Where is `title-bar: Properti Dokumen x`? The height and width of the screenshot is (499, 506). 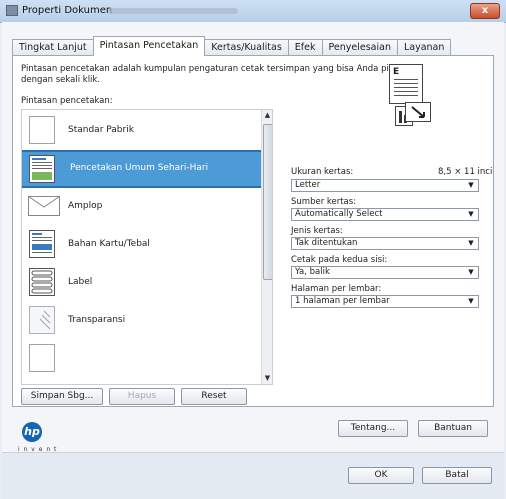
title-bar: Properti Dokumen x is located at coordinates (253, 11).